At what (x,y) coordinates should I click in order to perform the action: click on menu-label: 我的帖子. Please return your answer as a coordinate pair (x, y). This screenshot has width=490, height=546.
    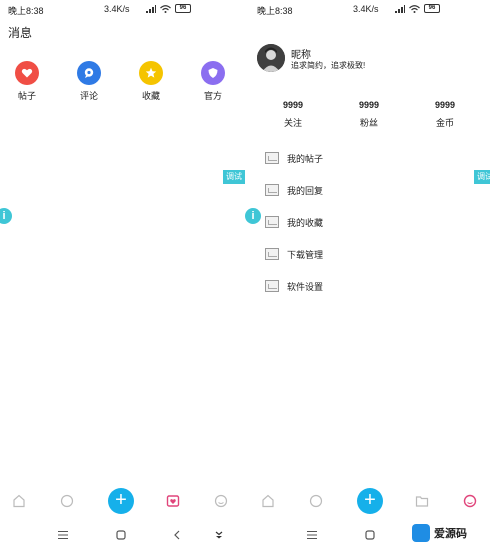
    Looking at the image, I should click on (305, 158).